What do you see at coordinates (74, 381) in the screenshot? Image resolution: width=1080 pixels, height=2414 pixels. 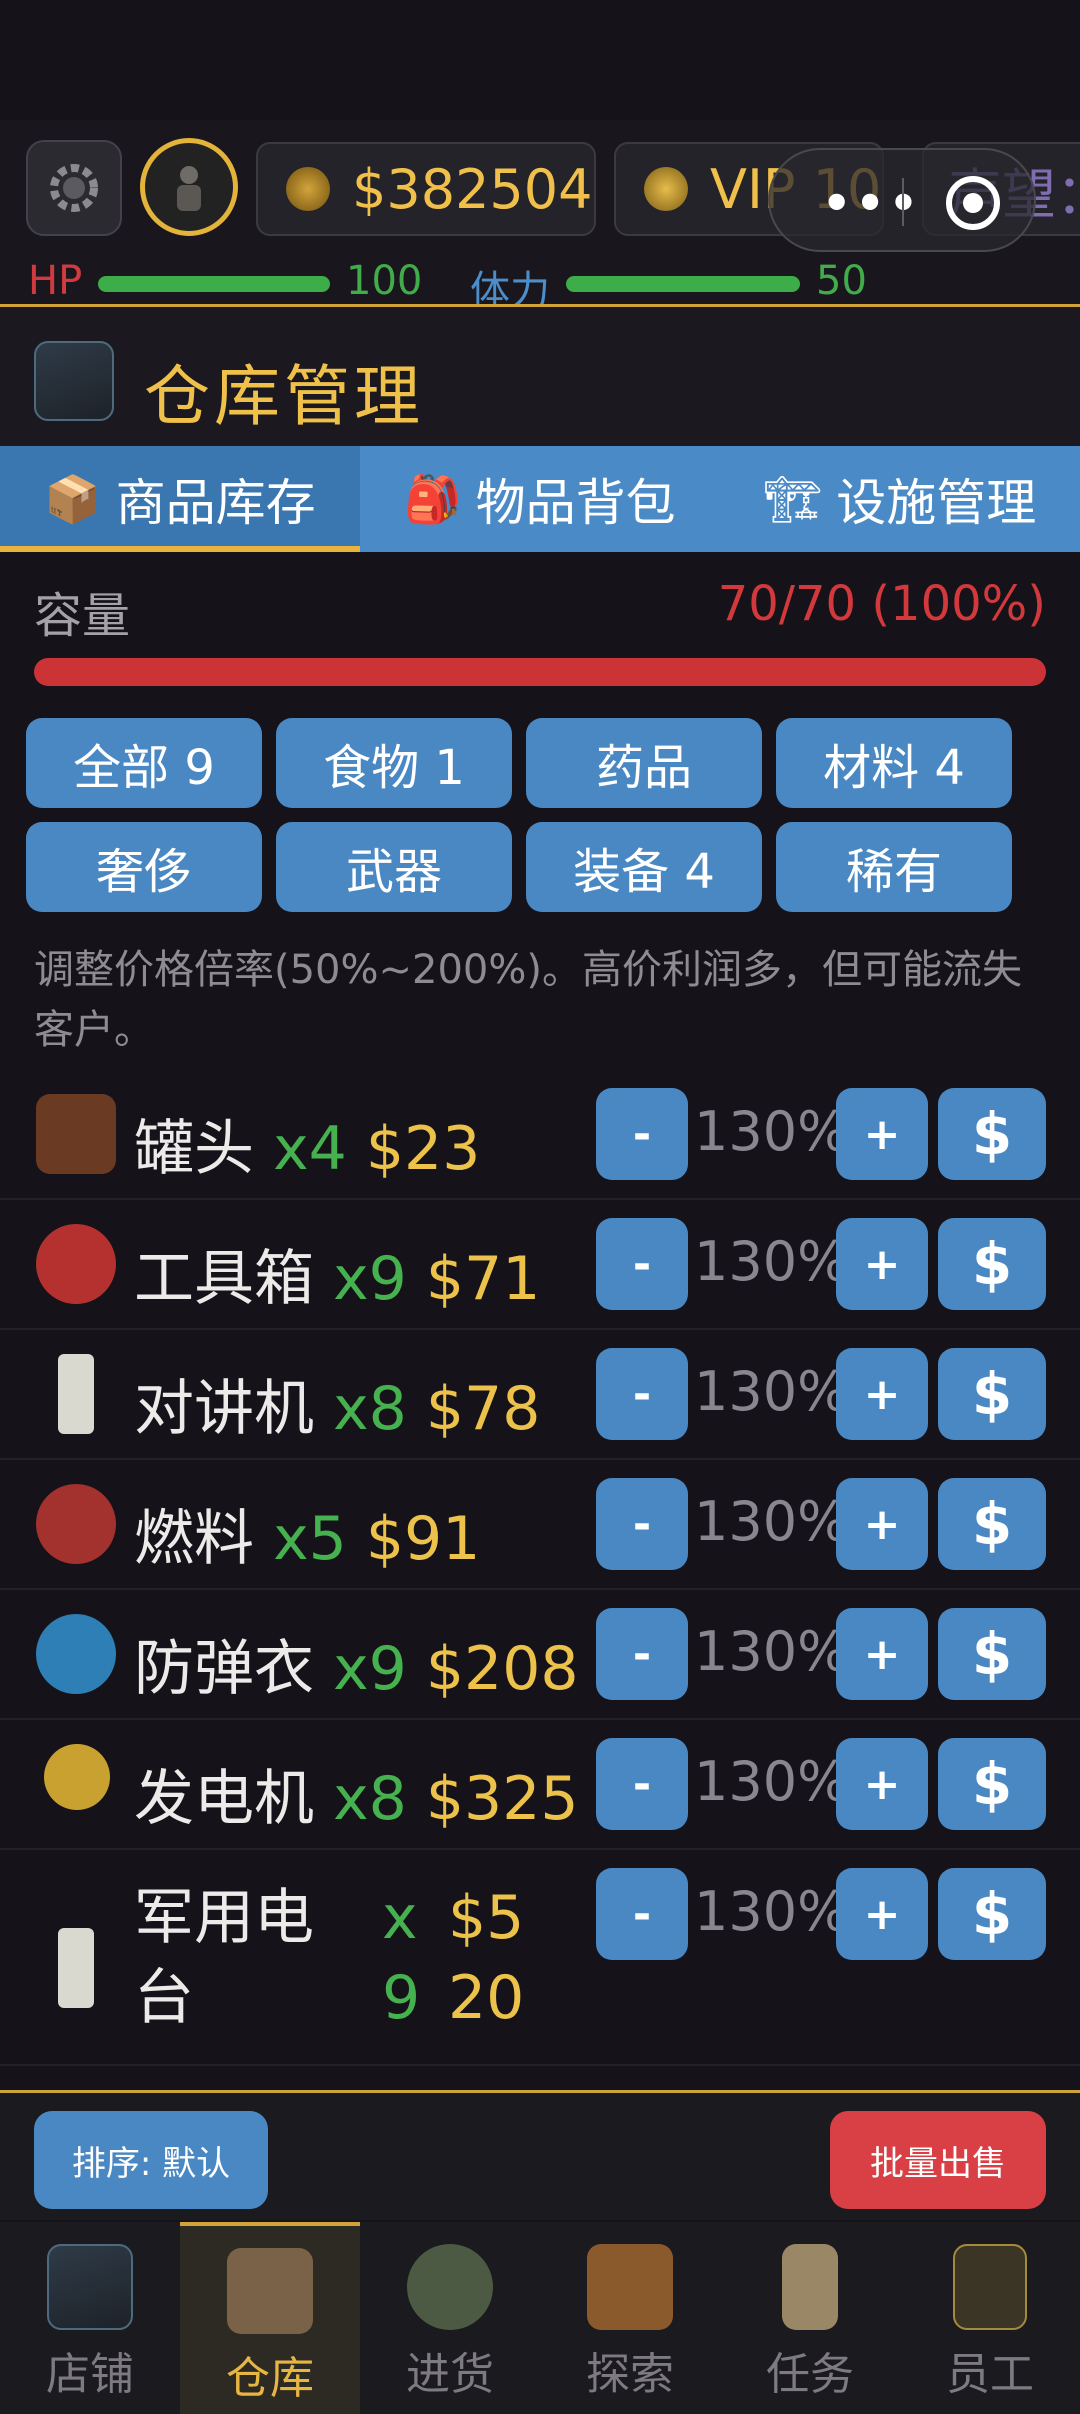 I see `storefront-icon` at bounding box center [74, 381].